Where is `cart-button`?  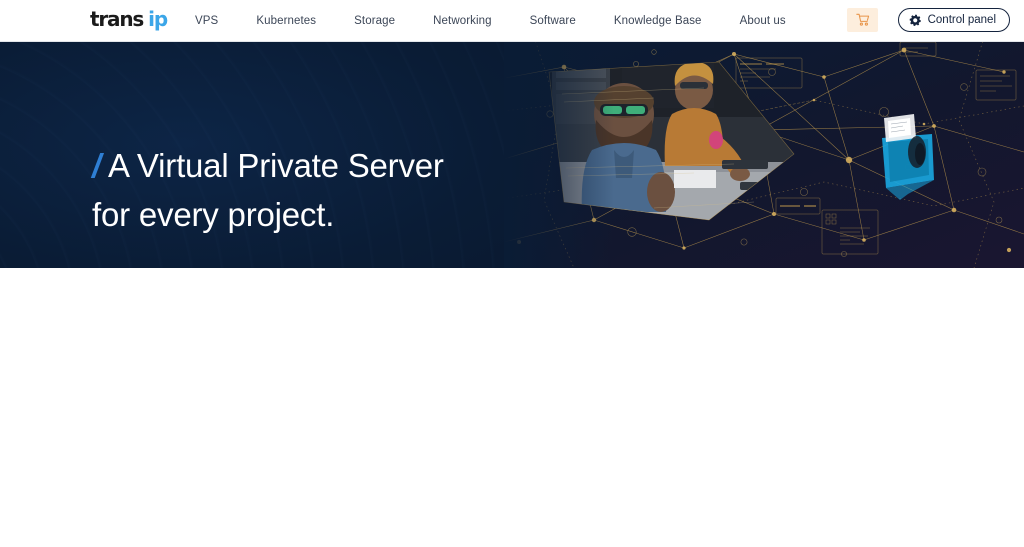
cart-button is located at coordinates (862, 20).